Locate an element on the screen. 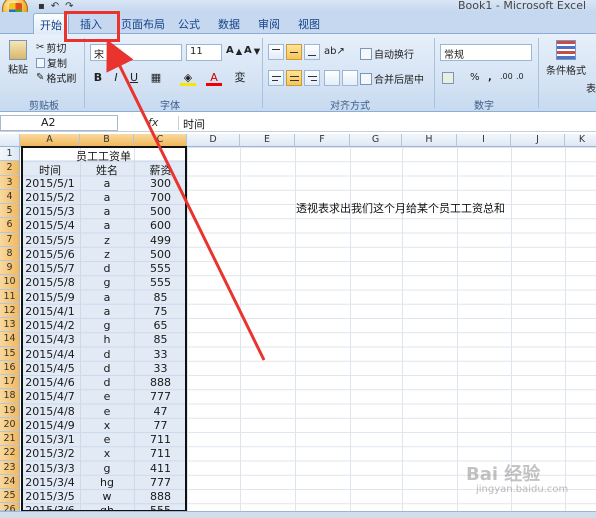 Image resolution: width=596 pixels, height=518 pixels. data-cell: 75 is located at coordinates (160, 311).